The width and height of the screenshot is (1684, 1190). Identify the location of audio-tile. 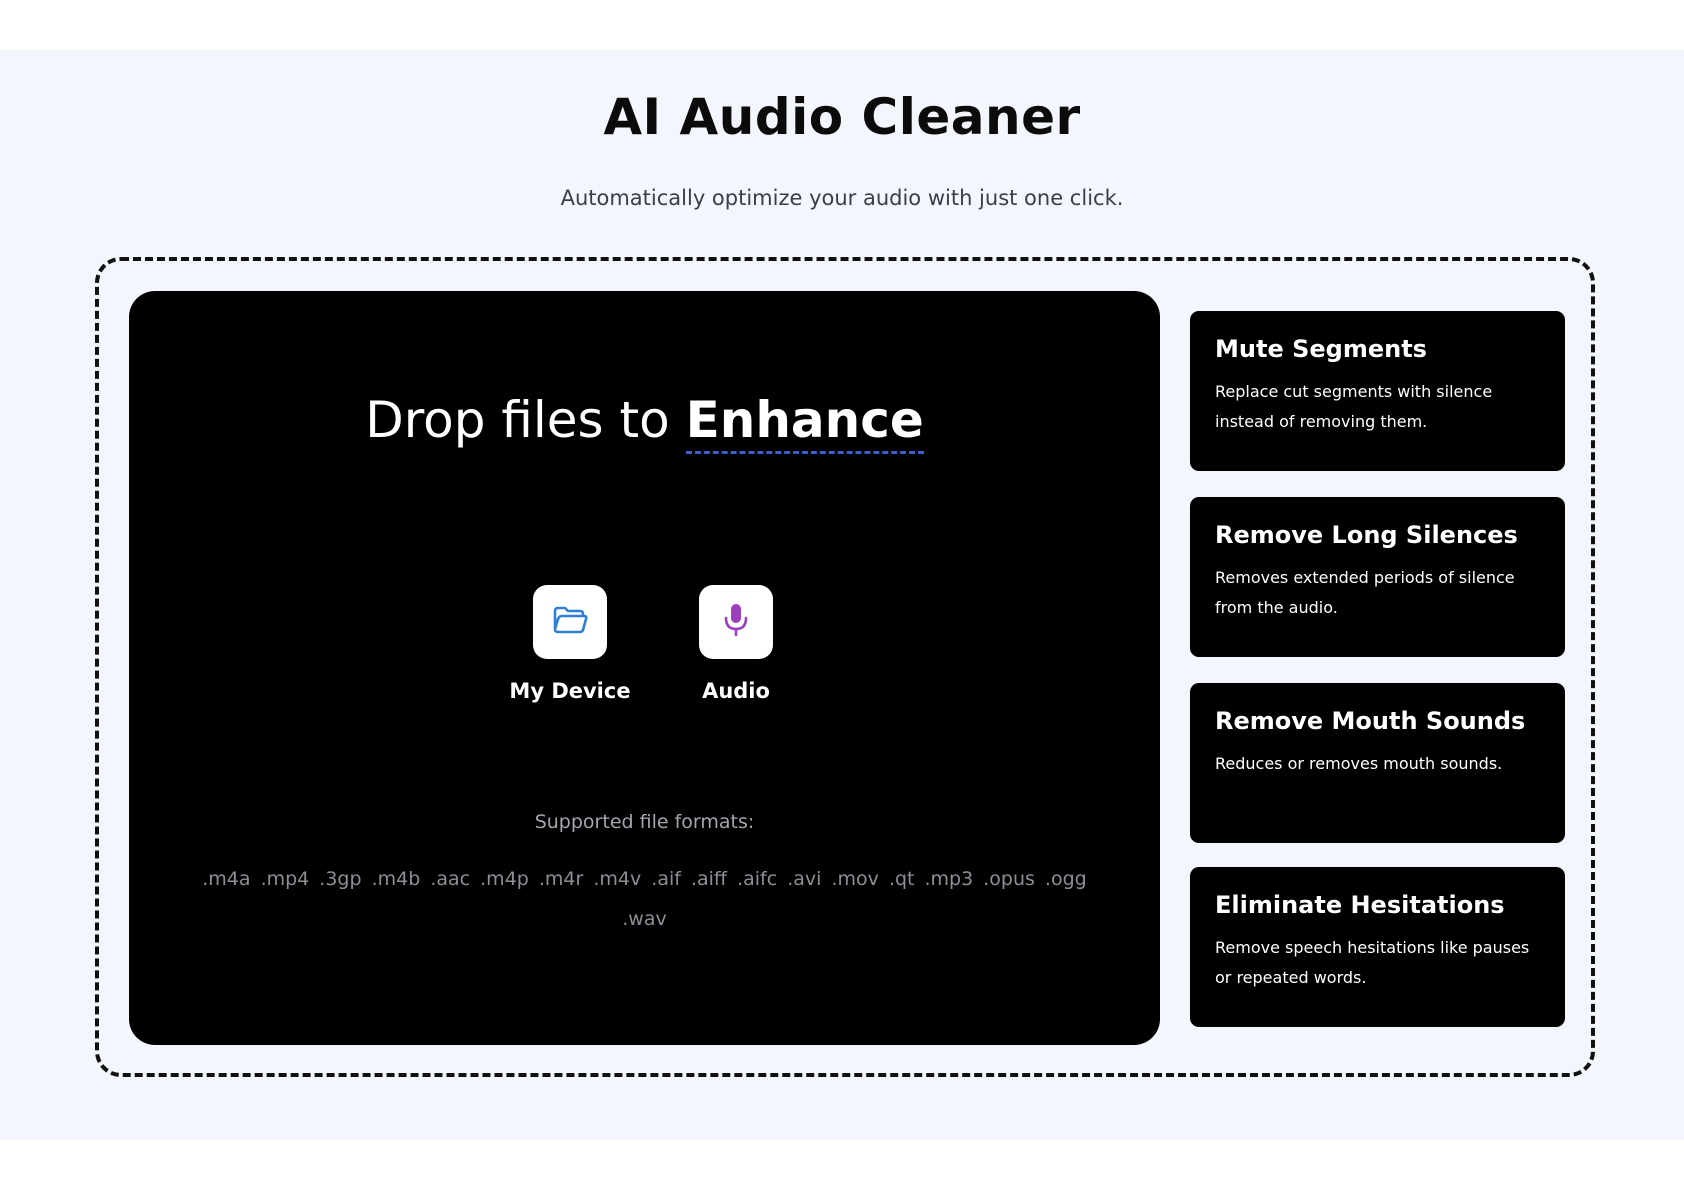
(736, 622).